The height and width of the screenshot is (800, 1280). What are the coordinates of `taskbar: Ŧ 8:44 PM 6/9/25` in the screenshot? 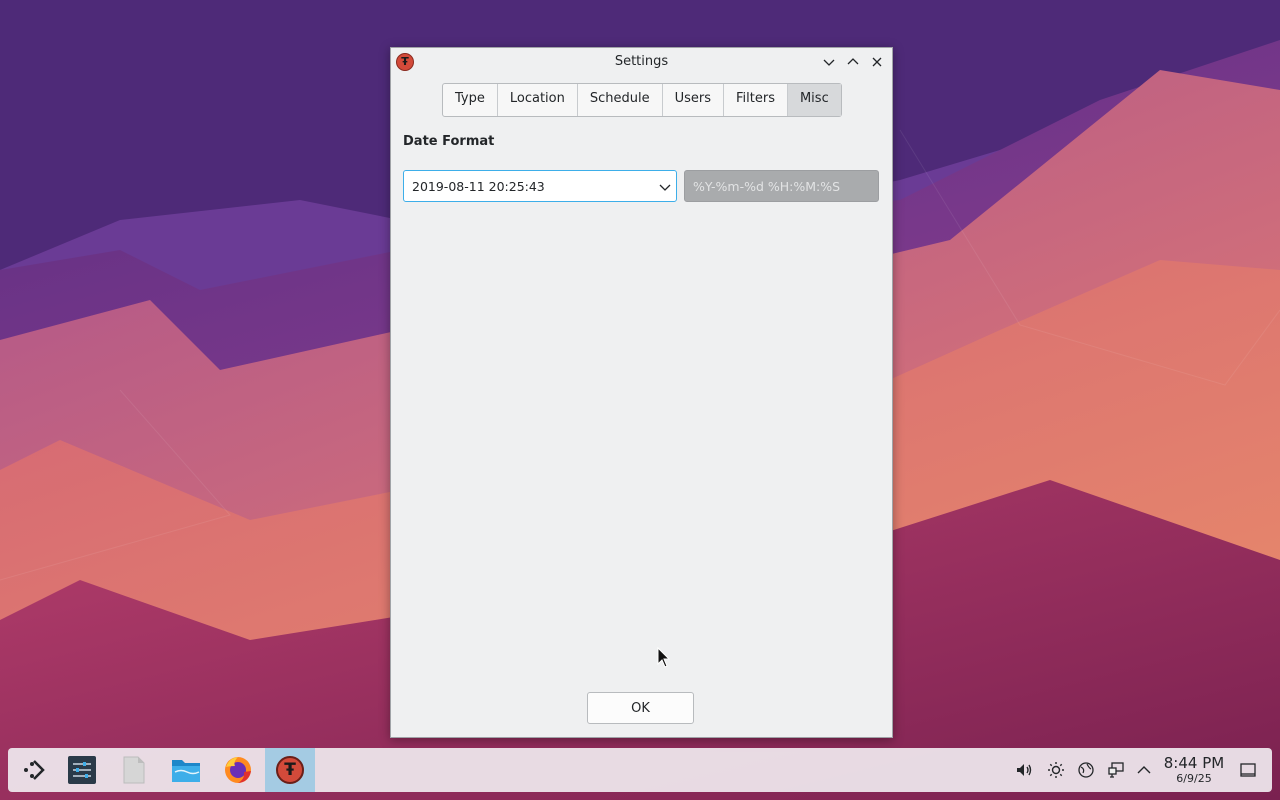 It's located at (640, 770).